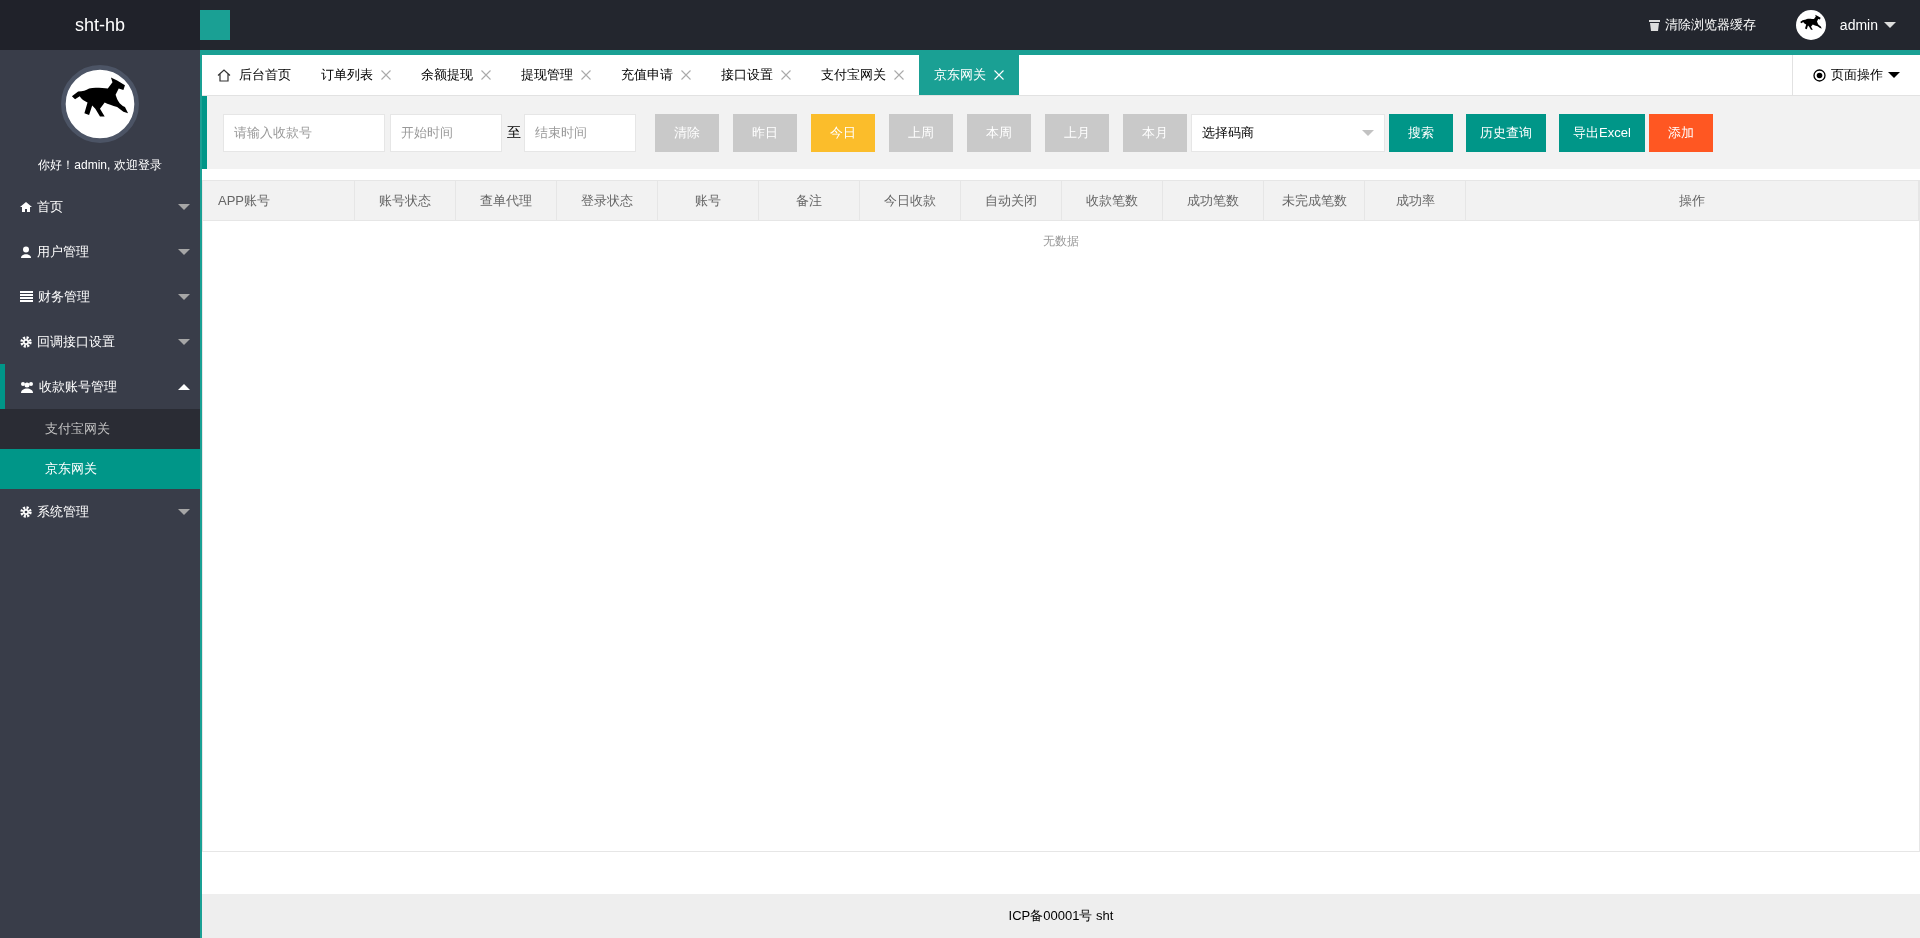  Describe the element at coordinates (1692, 200) in the screenshot. I see `column-header: 操作` at that location.